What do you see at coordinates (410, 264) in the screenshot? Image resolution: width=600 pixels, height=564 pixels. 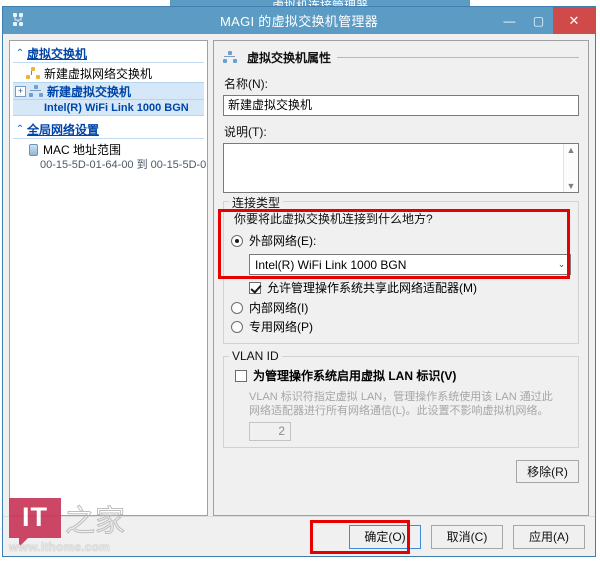 I see `network-adapter-select: Intel(R) WiFi Link 1000 BGN ⌄` at bounding box center [410, 264].